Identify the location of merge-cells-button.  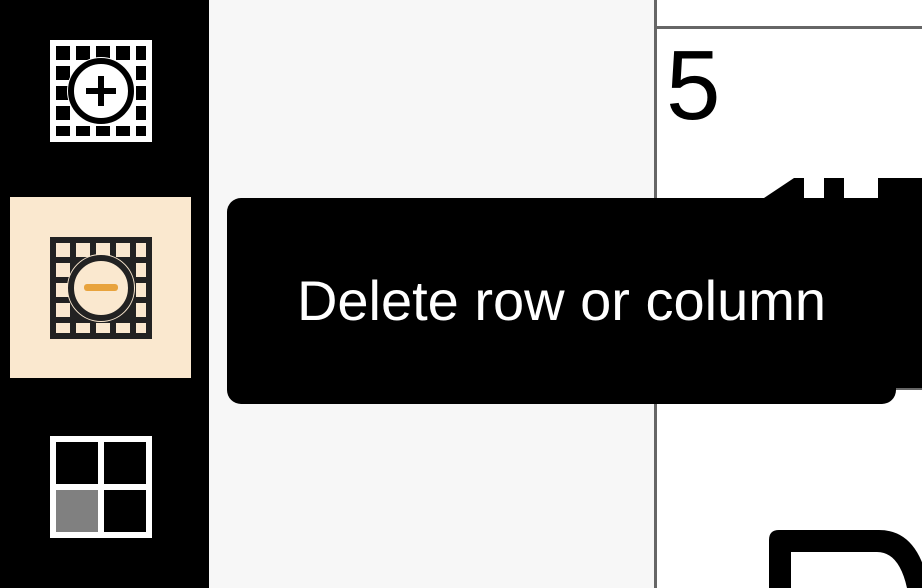
(100, 486).